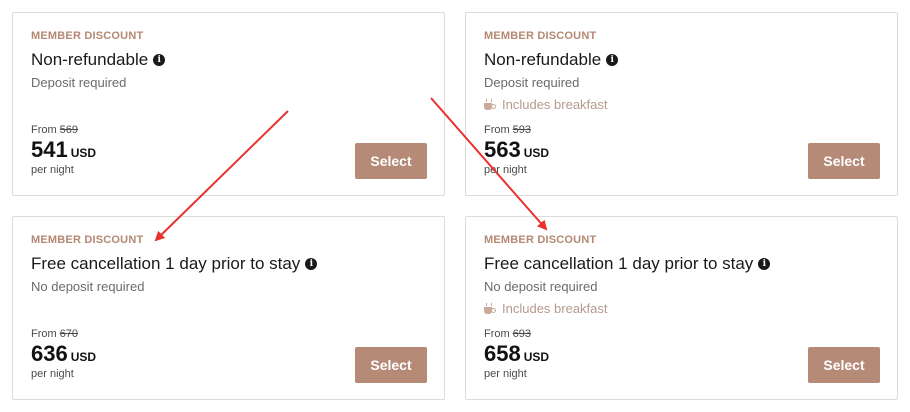  What do you see at coordinates (502, 353) in the screenshot?
I see `price-amount: 658` at bounding box center [502, 353].